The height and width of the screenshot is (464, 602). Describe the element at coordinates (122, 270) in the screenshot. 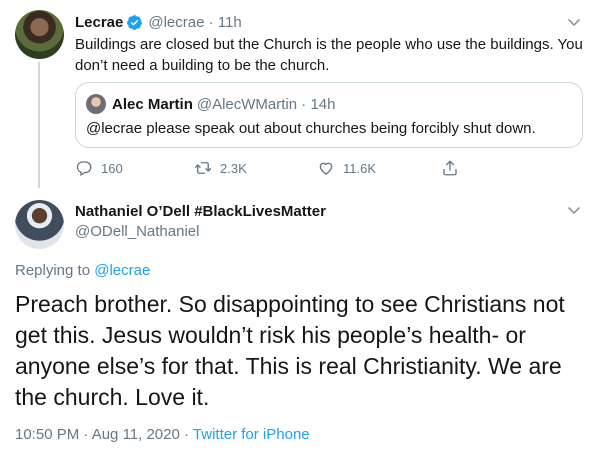

I see `replying-to-link: @lecrae` at that location.